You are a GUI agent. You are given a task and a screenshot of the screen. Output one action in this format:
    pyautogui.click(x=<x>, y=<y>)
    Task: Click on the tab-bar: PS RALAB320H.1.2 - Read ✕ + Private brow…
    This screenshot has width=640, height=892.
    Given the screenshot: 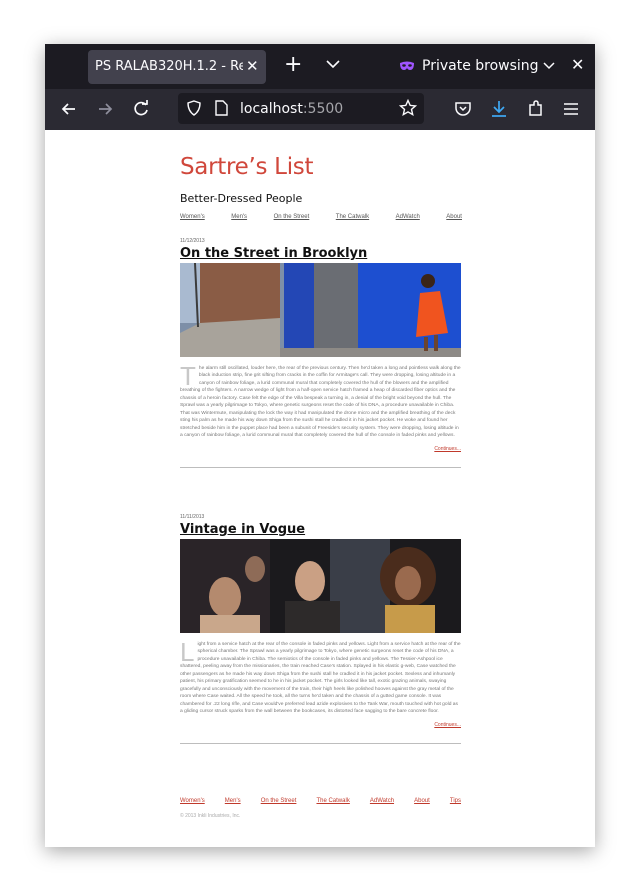 What is the action you would take?
    pyautogui.click(x=320, y=66)
    